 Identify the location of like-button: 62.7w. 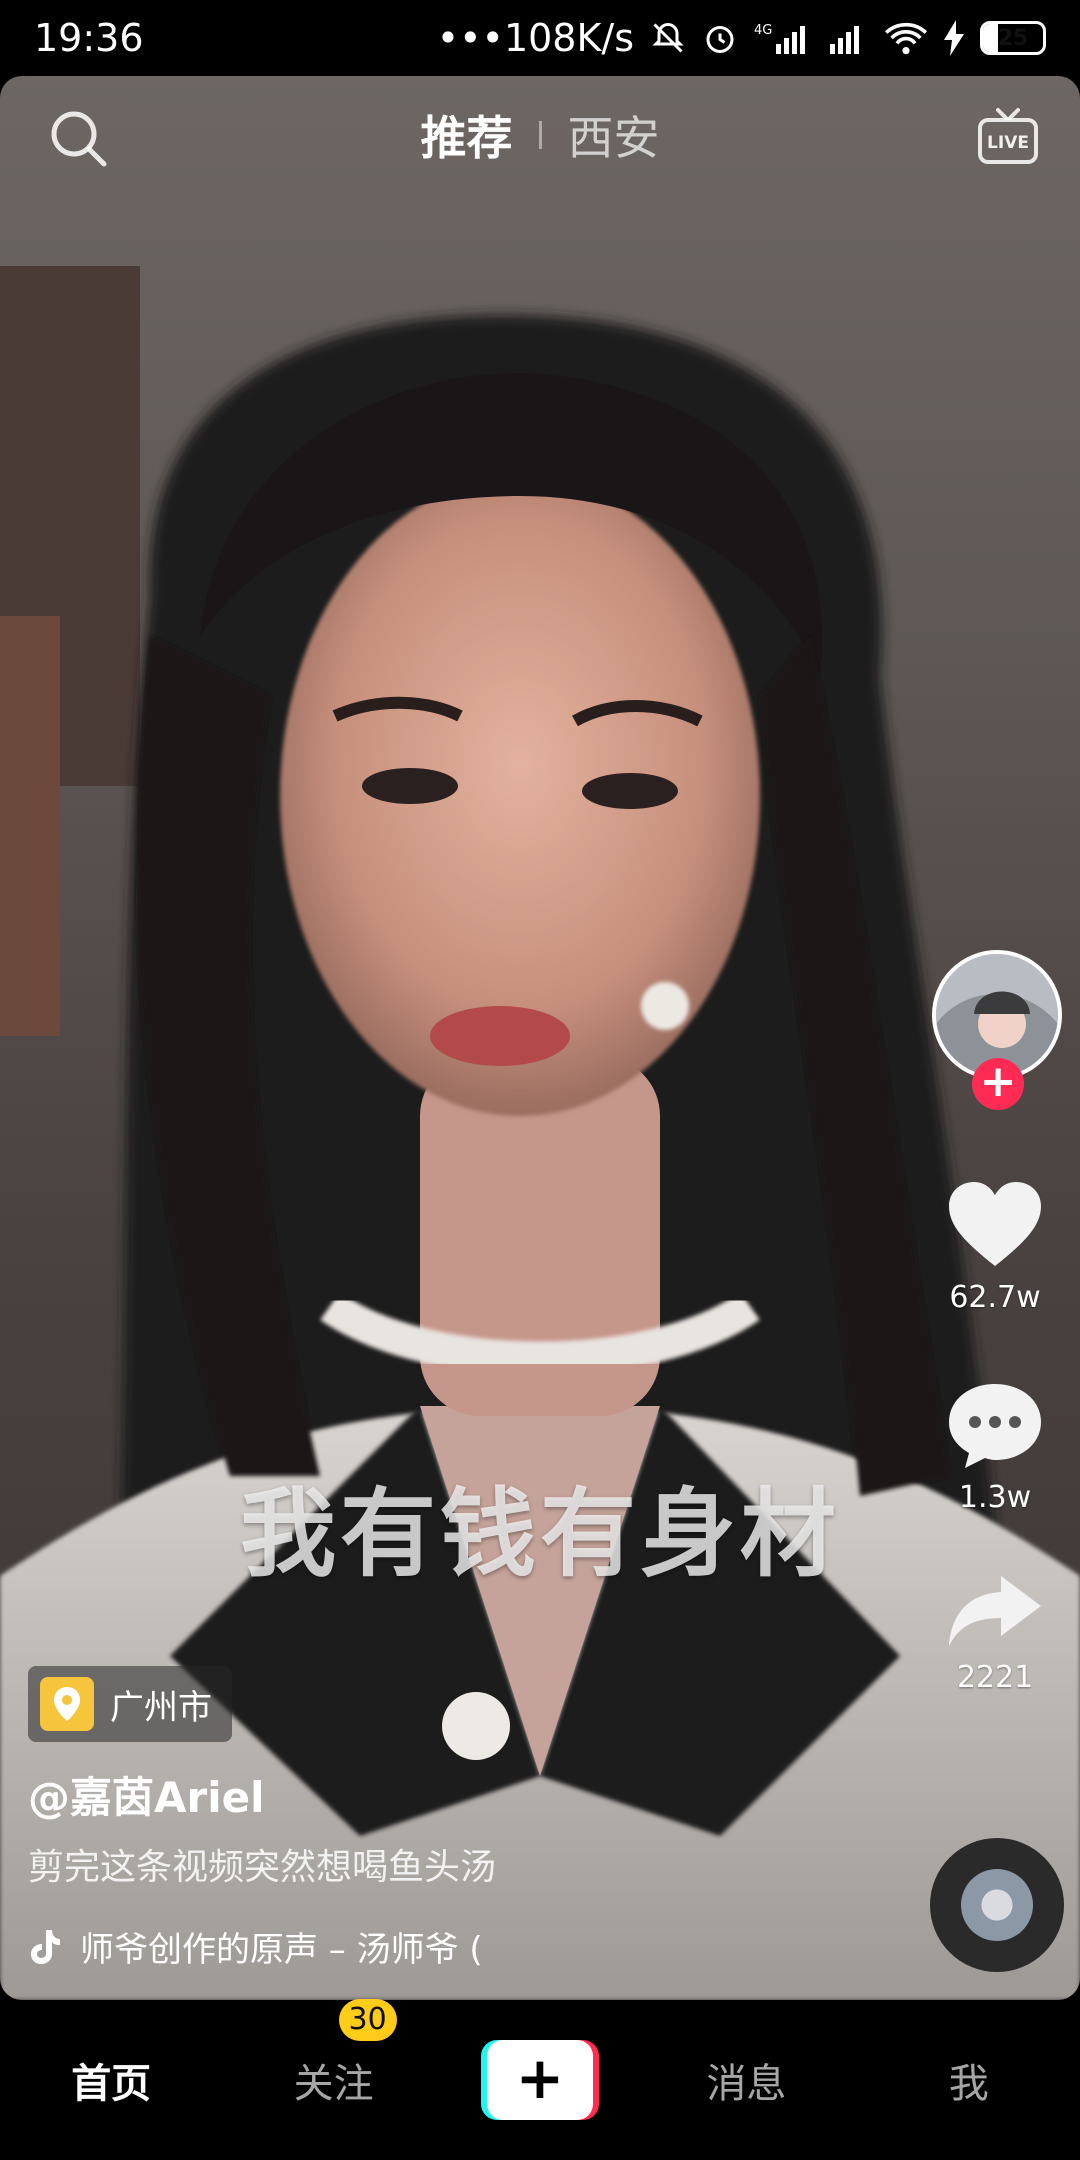
(995, 1247).